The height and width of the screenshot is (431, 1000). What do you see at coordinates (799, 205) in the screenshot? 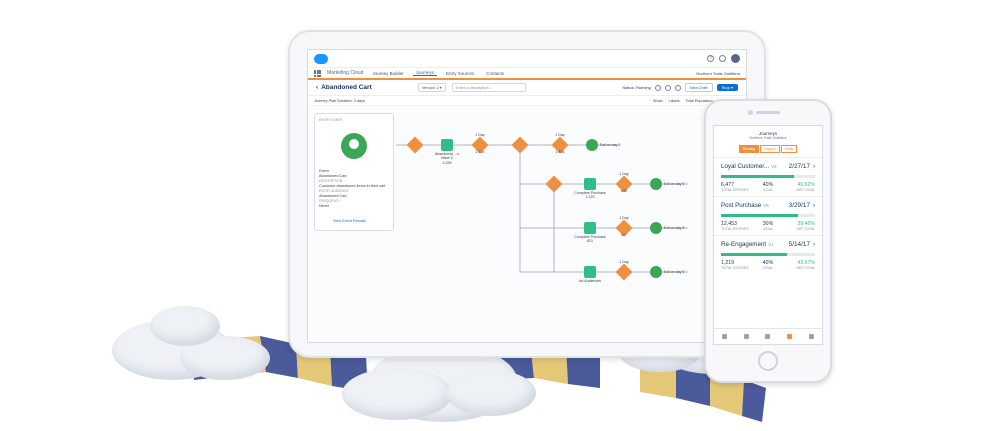
I see `journey-card-date: 3/29/17` at bounding box center [799, 205].